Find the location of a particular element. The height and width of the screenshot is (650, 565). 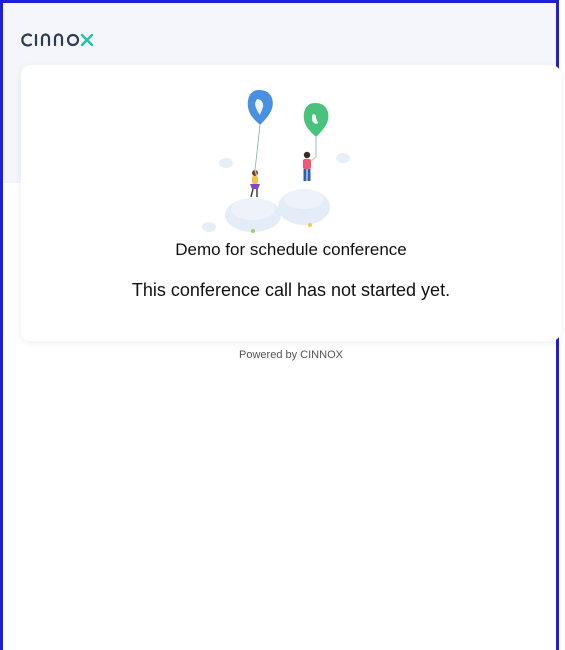

event-title: Demo for schedule conference is located at coordinates (291, 249).